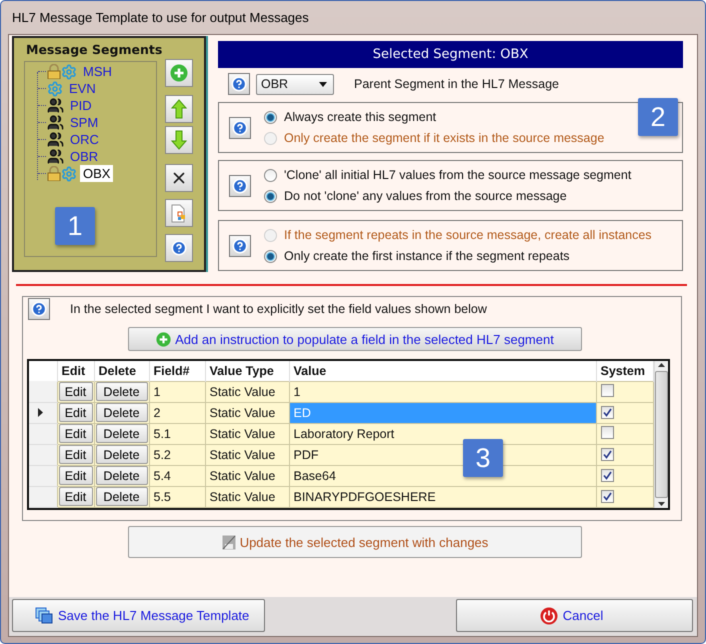 The height and width of the screenshot is (644, 706). Describe the element at coordinates (295, 84) in the screenshot. I see `parent-segment-dropdown: OBR` at that location.